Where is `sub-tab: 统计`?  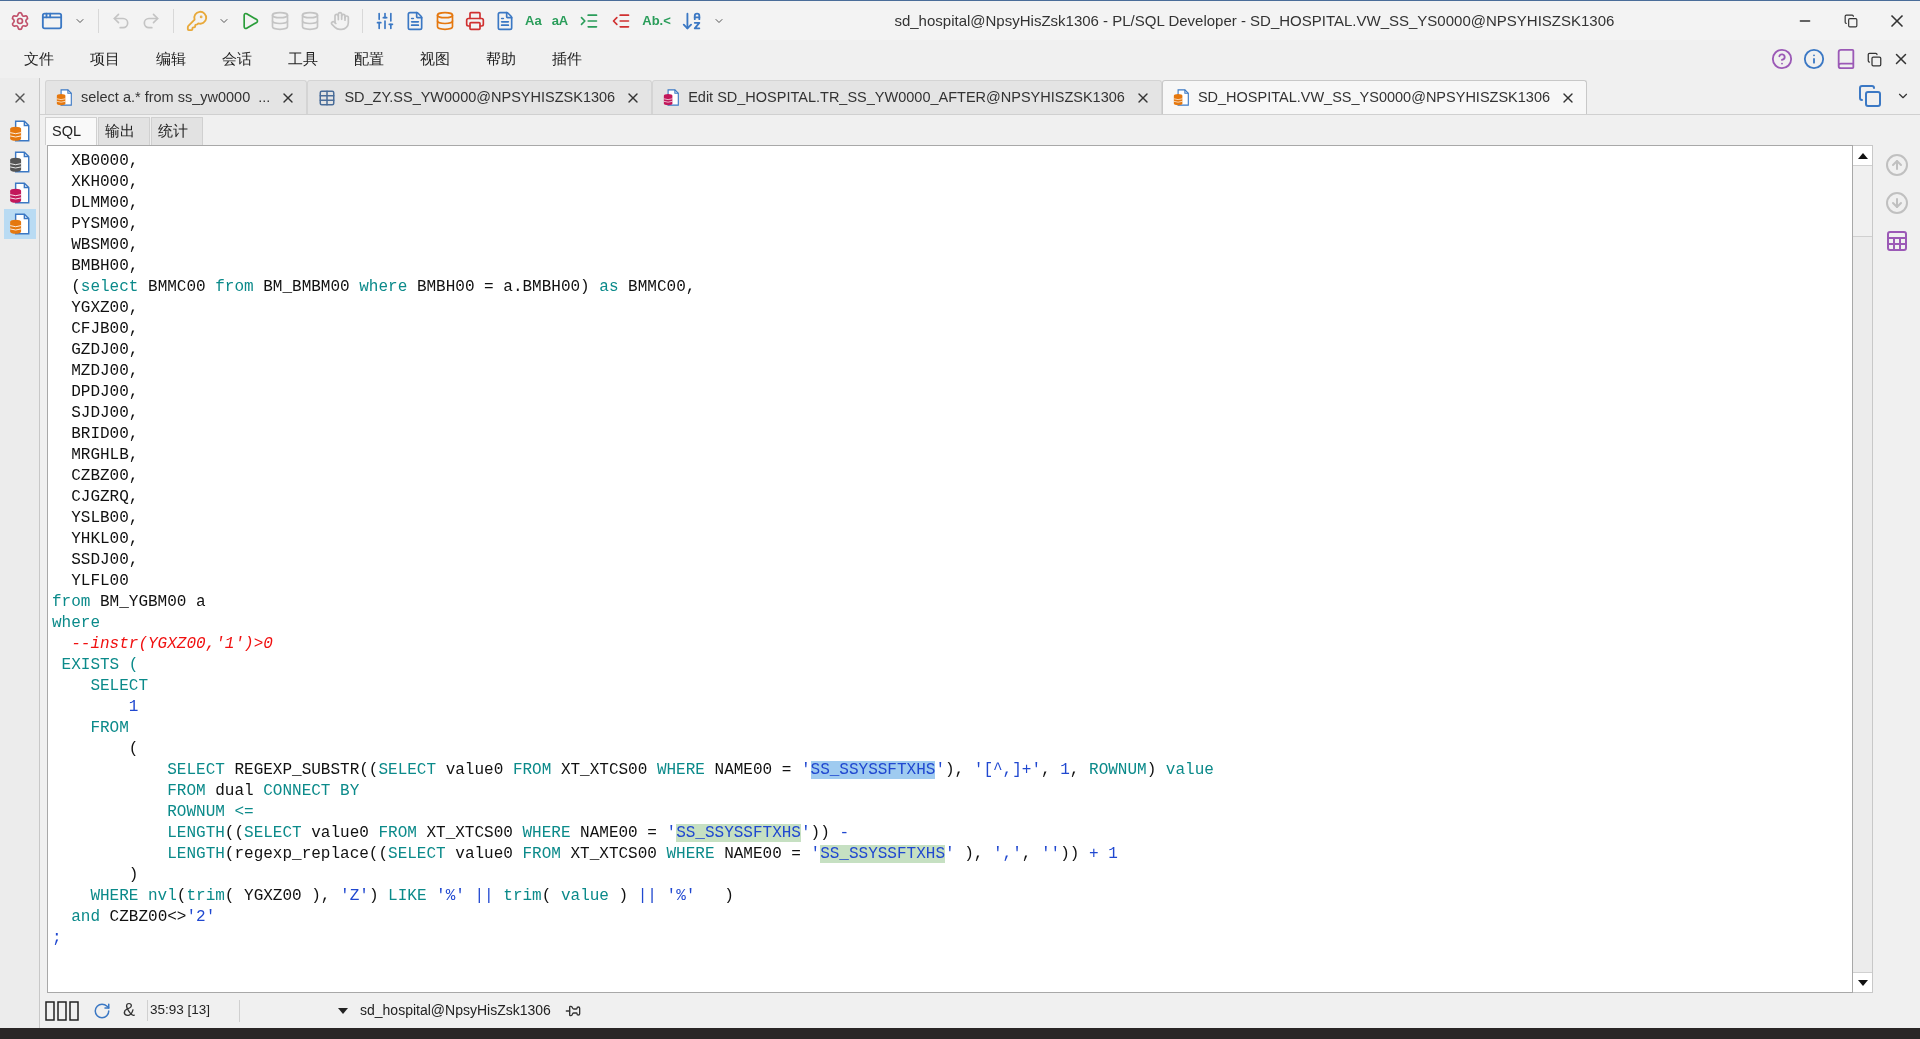 sub-tab: 统计 is located at coordinates (177, 131).